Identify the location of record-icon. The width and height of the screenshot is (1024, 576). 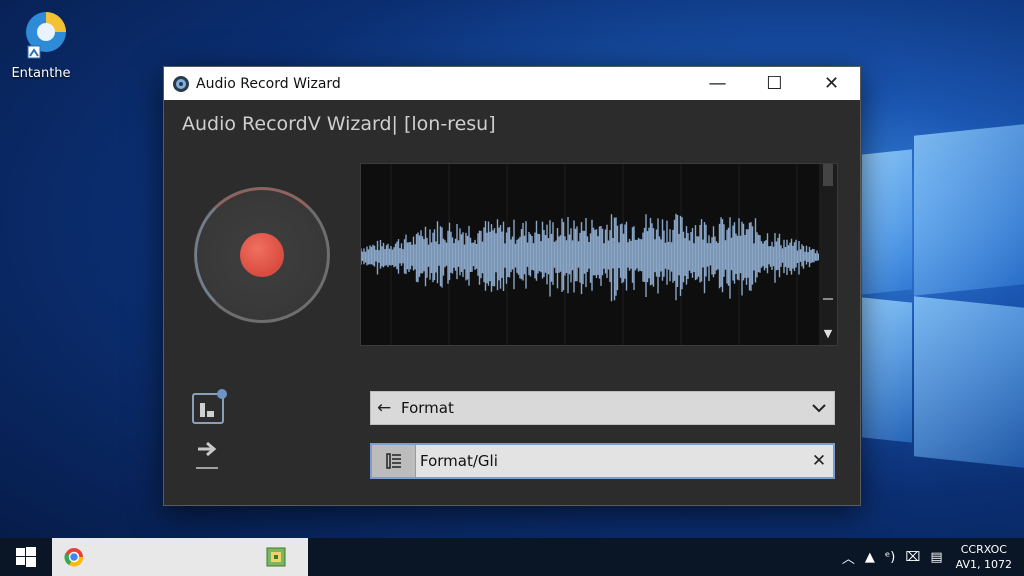
(262, 255).